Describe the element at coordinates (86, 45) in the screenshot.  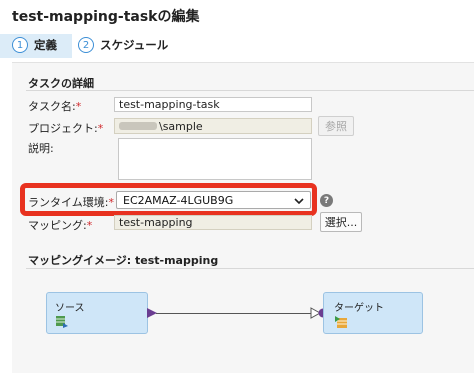
I see `step-number: 2` at that location.